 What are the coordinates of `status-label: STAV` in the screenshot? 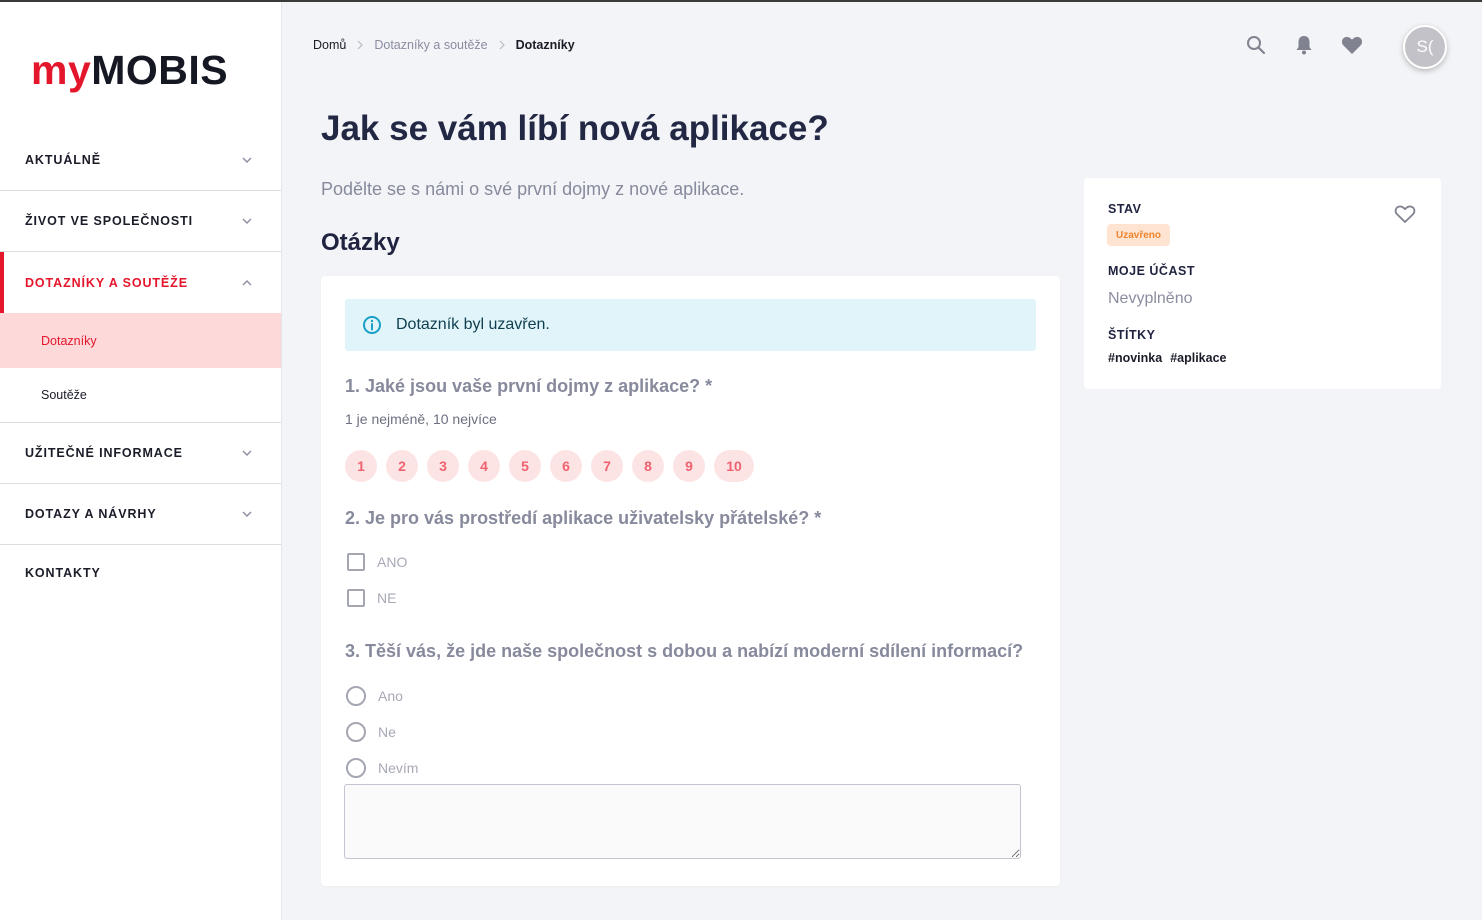 It's located at (1125, 209).